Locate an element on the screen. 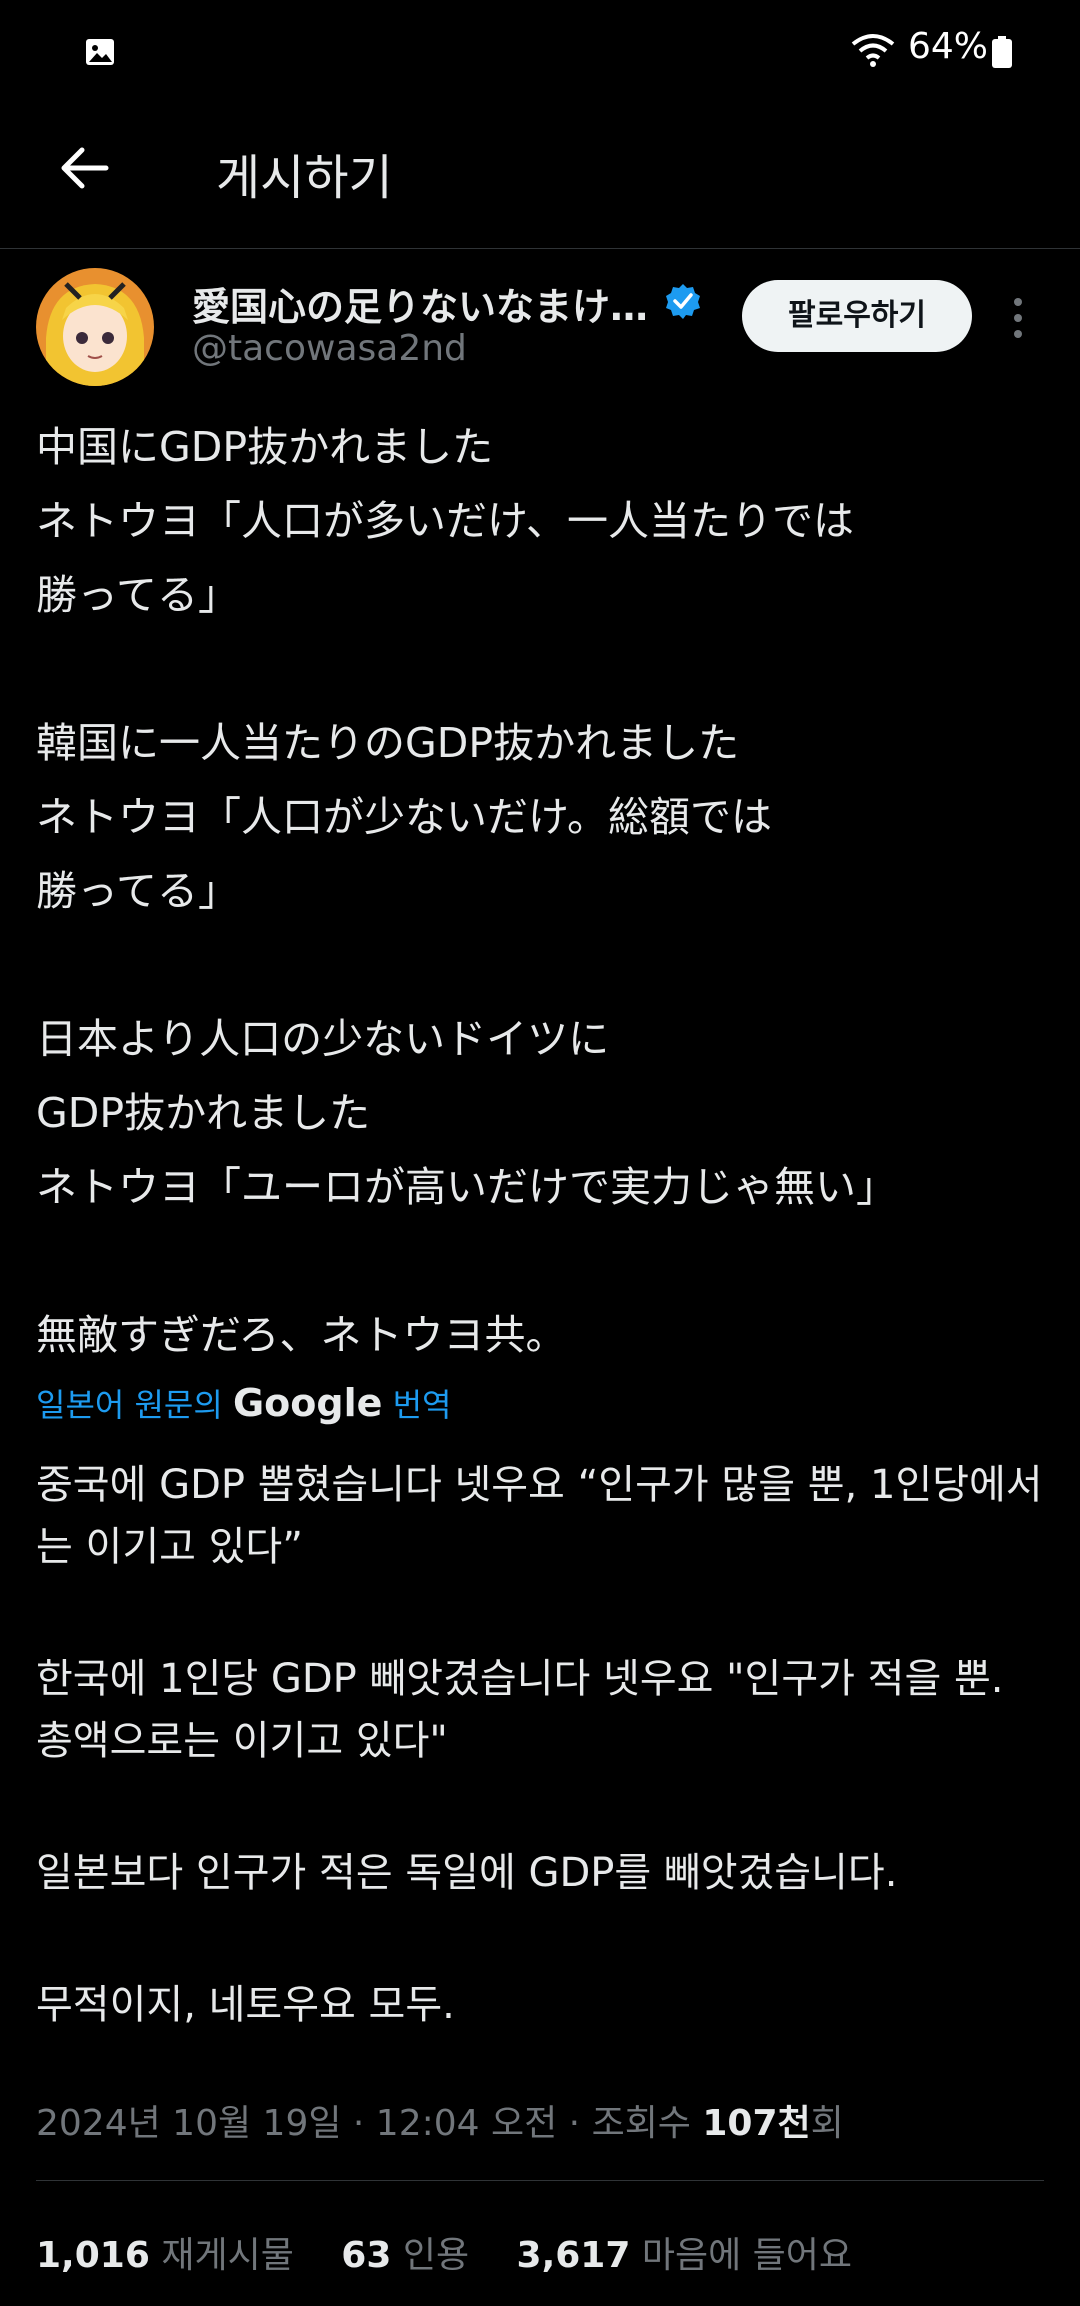  reposts-stat: 1,016 재게시물 is located at coordinates (165, 2255).